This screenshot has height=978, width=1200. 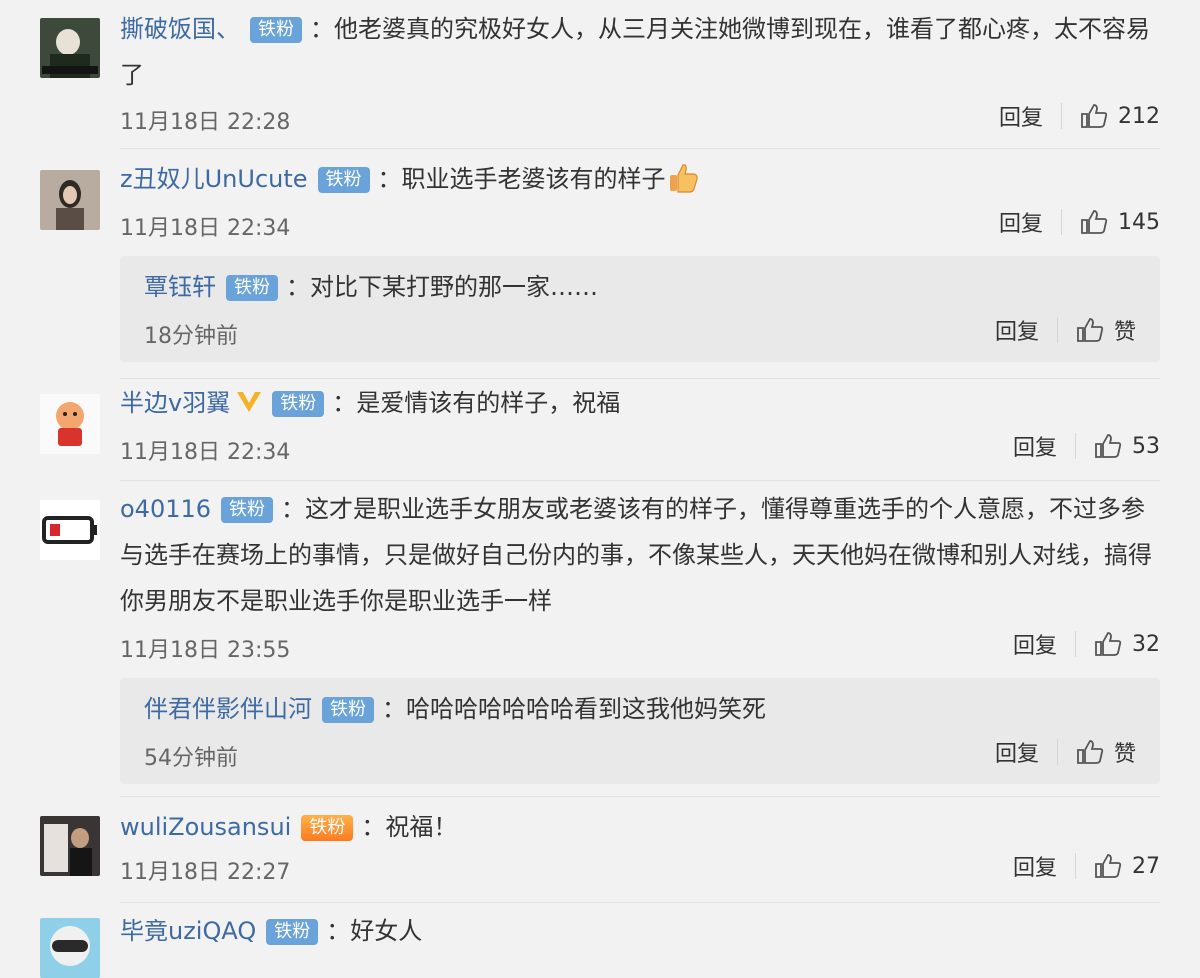 What do you see at coordinates (205, 650) in the screenshot?
I see `comment-time: 11月18日 23:55` at bounding box center [205, 650].